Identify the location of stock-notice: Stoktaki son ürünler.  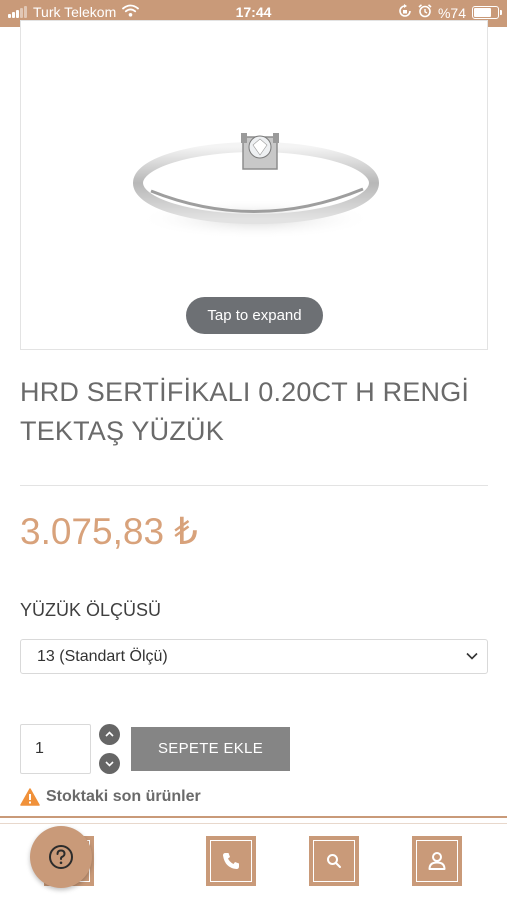
(110, 797).